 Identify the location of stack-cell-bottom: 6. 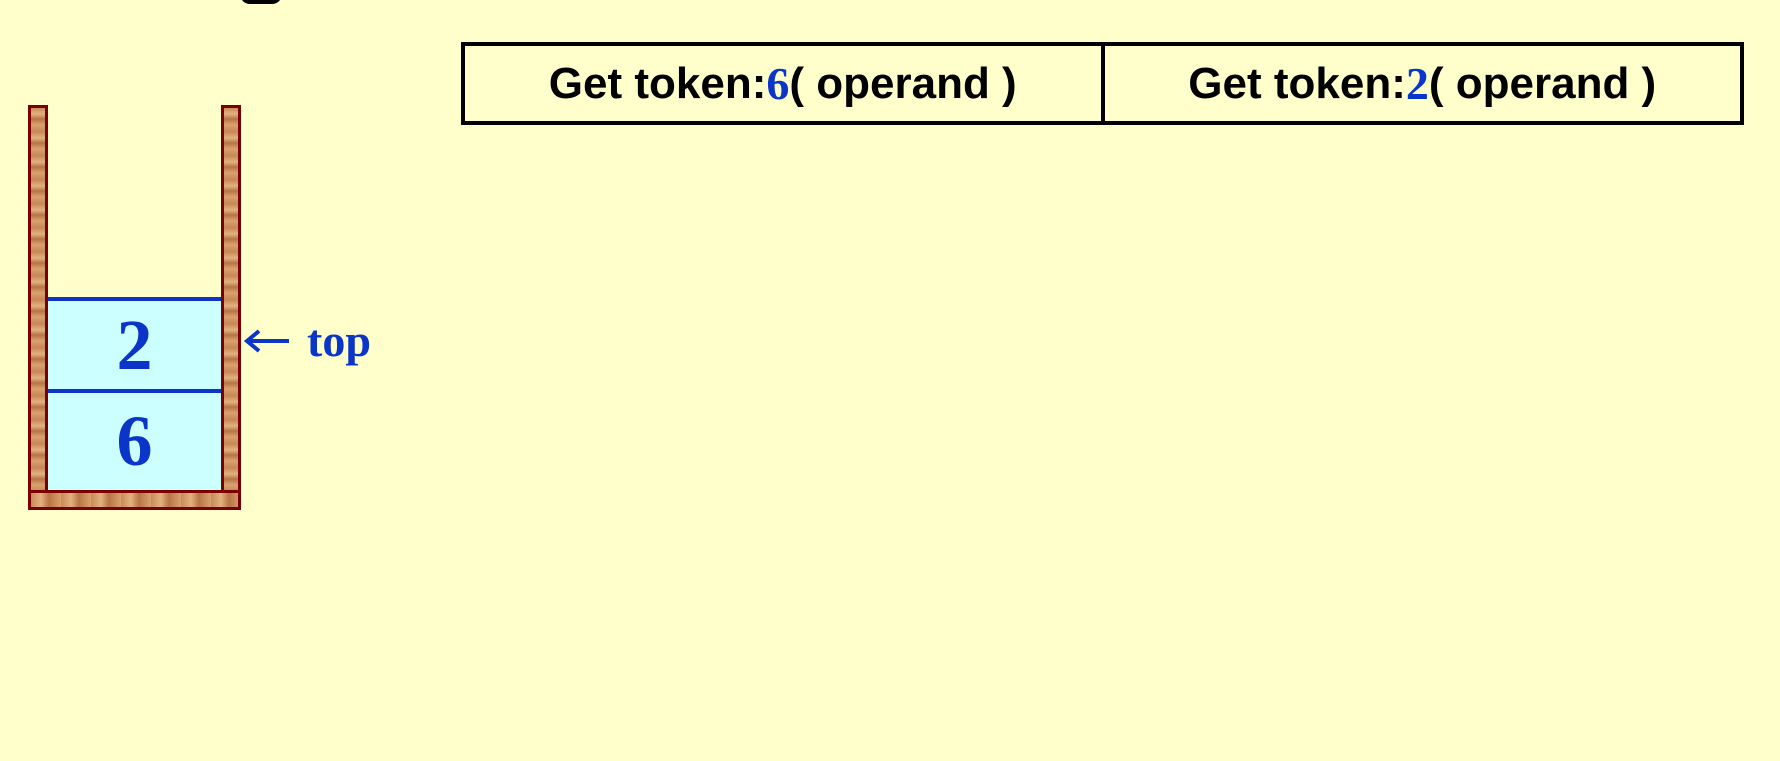
(134, 441).